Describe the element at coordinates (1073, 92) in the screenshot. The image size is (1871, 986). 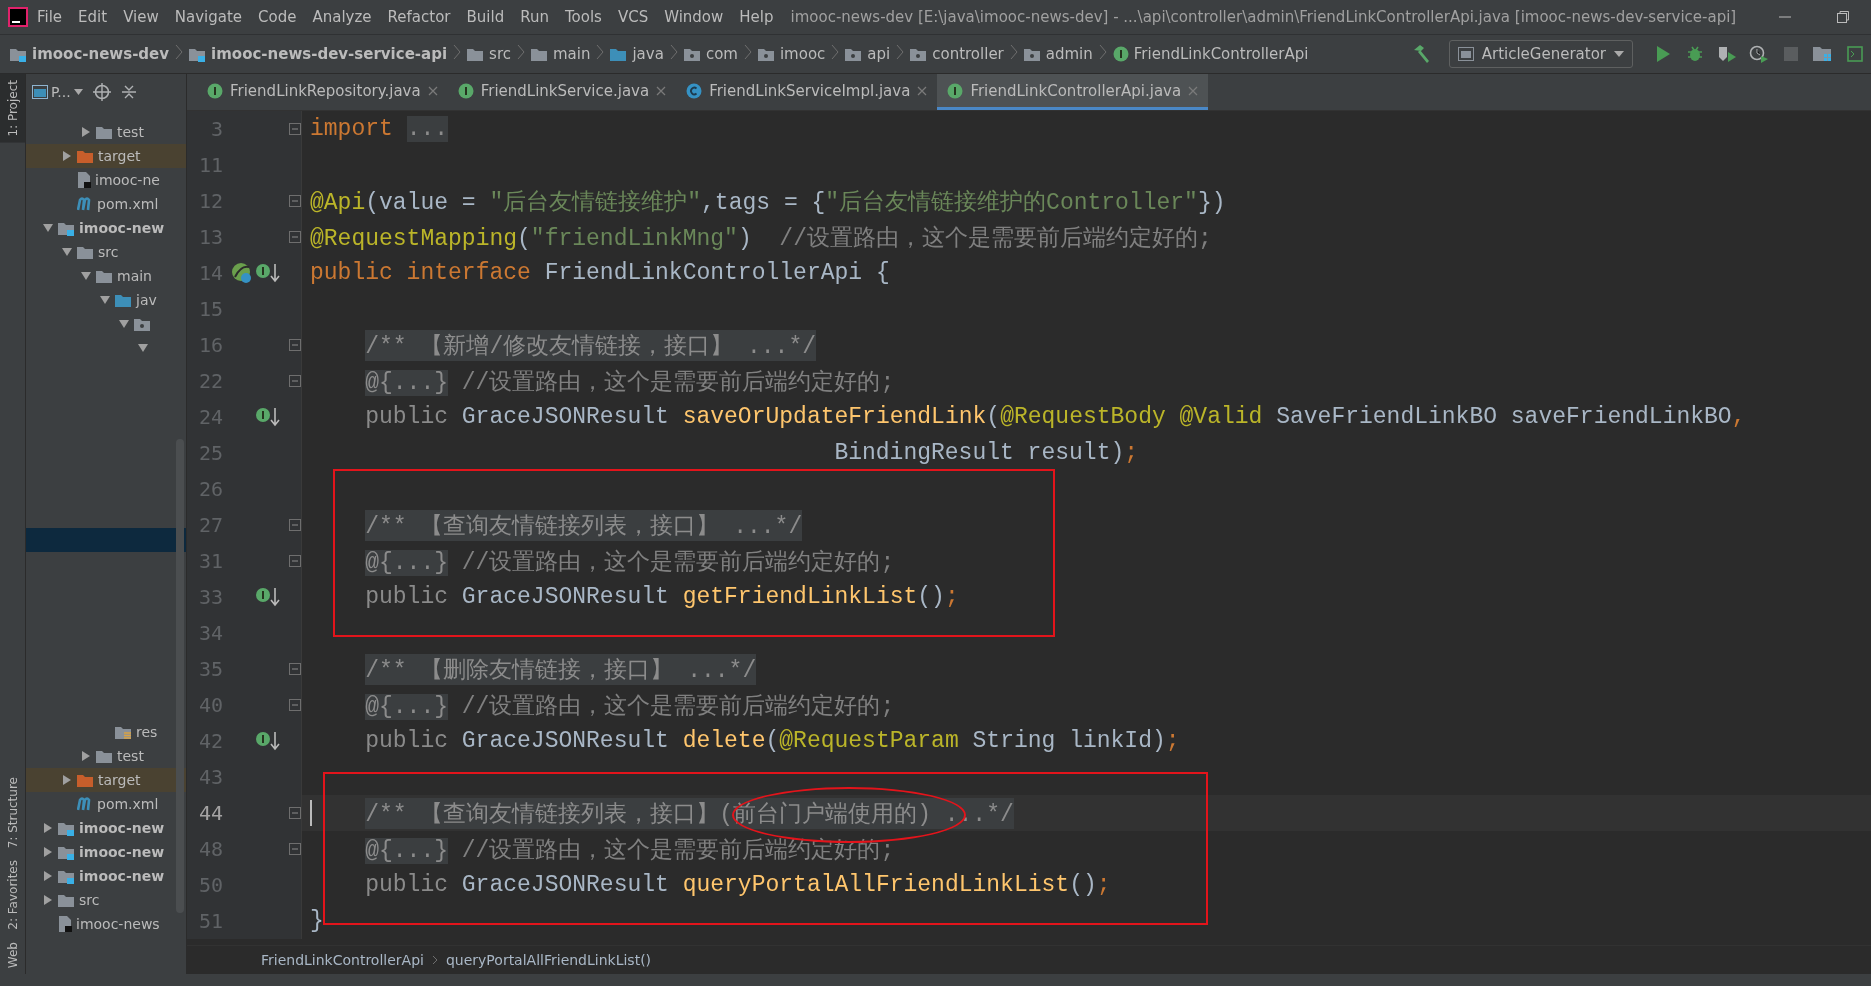
I see `file-tab: FriendLinkControllerApi.java` at that location.